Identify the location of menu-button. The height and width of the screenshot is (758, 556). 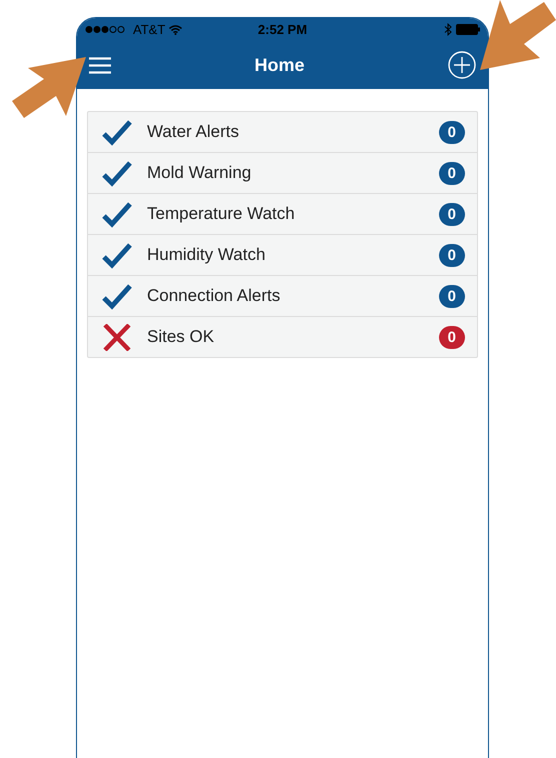
(100, 65).